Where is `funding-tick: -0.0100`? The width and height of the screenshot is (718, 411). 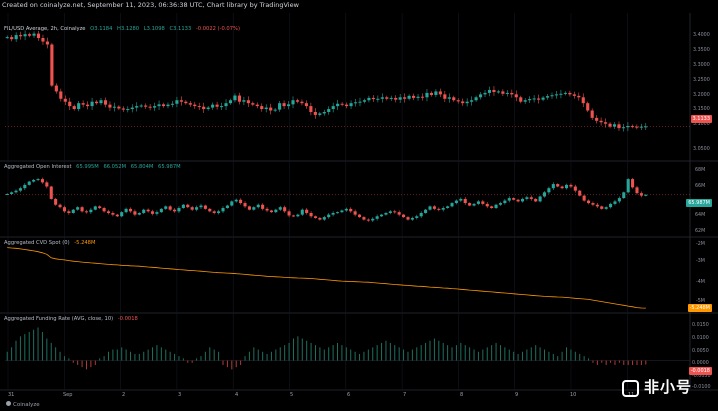
funding-tick: -0.0100 is located at coordinates (701, 387).